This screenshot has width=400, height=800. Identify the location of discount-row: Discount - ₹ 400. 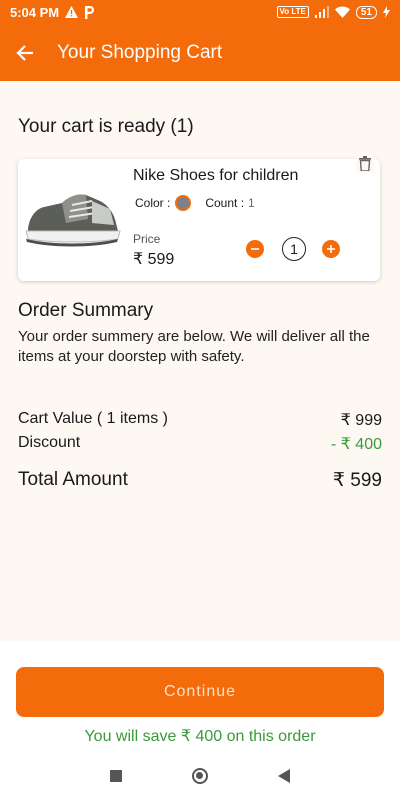
(200, 444).